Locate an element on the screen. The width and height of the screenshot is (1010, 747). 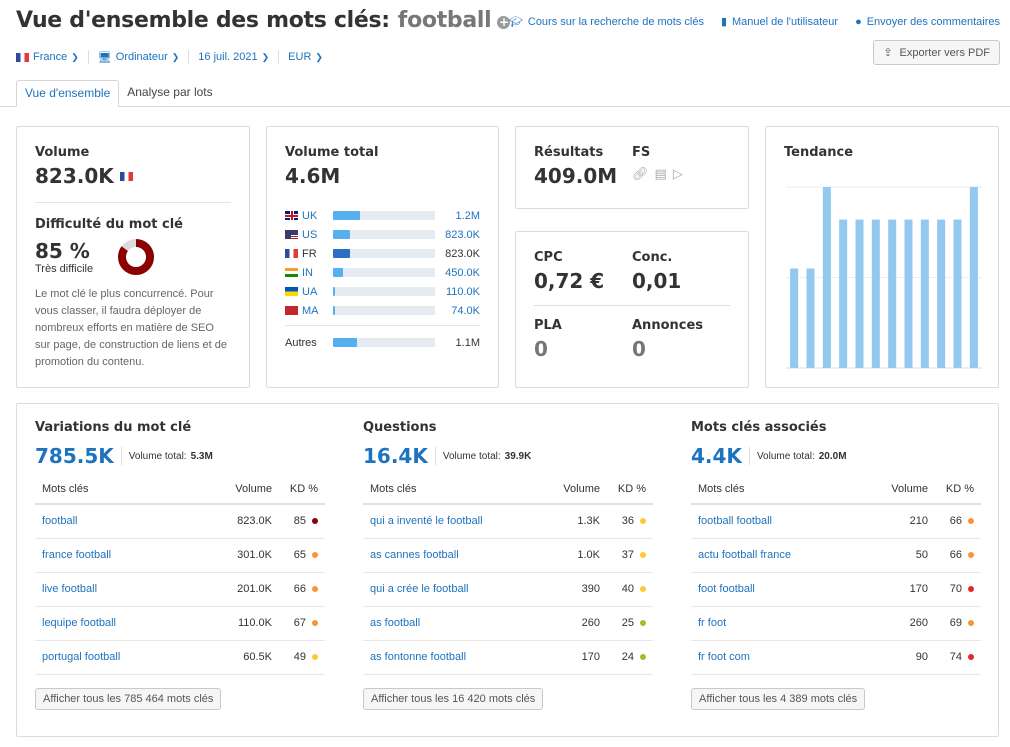
show-all-keywords-button: Afficher tous les 4 389 mots clés is located at coordinates (778, 698).